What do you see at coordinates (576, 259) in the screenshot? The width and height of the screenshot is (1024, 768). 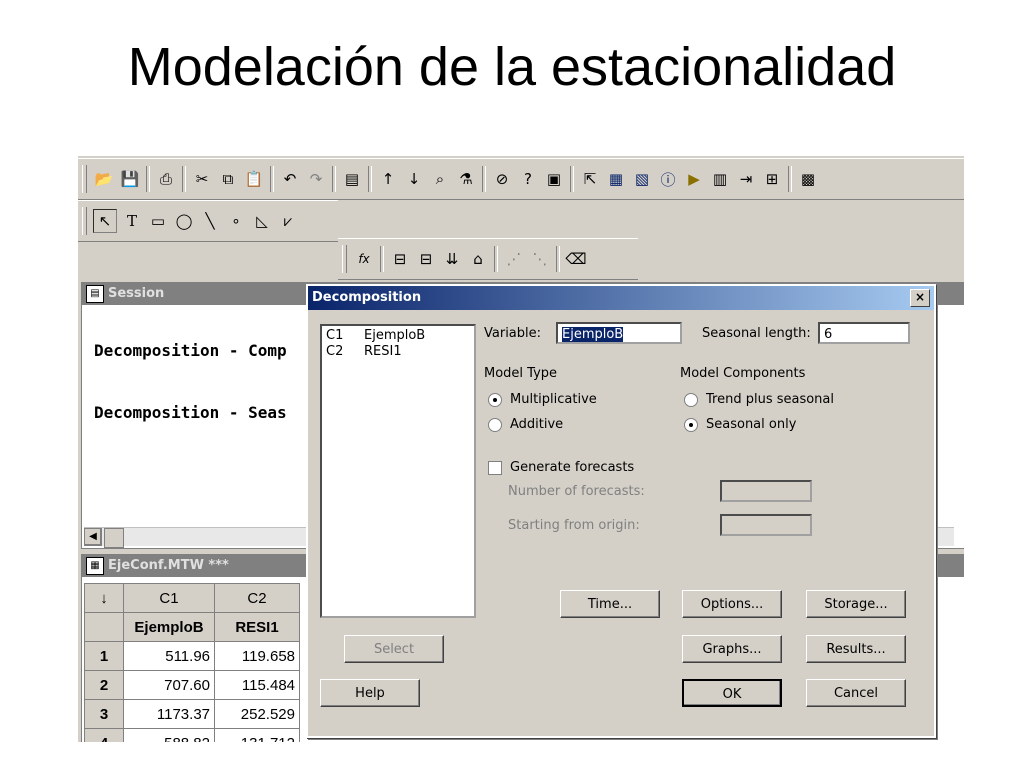 I see `erase-icon: ⌫` at bounding box center [576, 259].